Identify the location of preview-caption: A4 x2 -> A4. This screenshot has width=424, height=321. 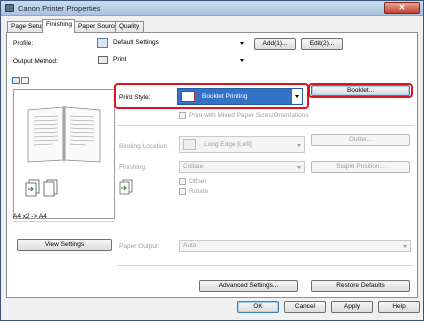
(30, 216).